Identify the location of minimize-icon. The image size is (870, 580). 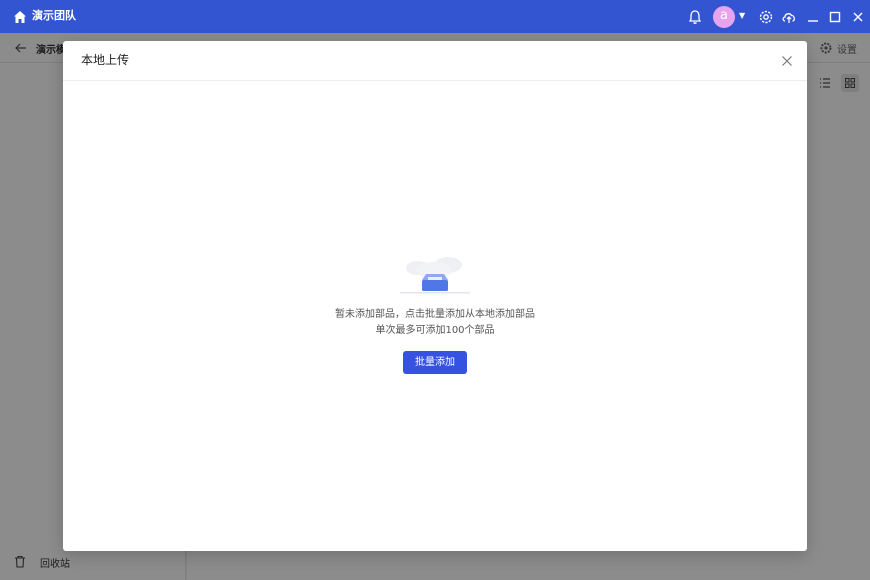
(813, 17).